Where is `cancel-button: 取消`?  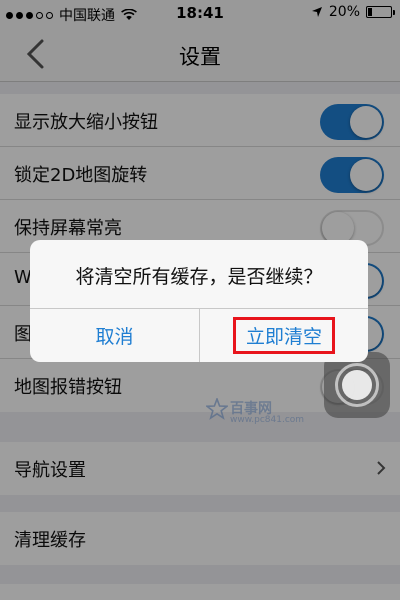 cancel-button: 取消 is located at coordinates (114, 335).